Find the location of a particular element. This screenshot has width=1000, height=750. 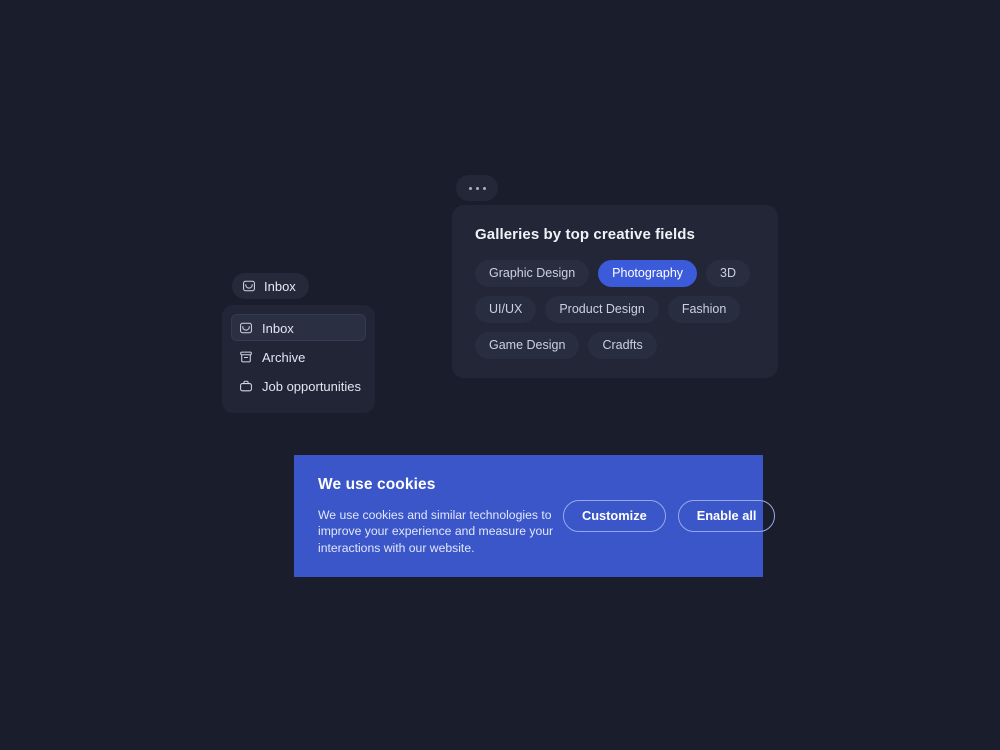

inbox-dropdown-panel: Inbox Archive Job opportunities is located at coordinates (298, 359).